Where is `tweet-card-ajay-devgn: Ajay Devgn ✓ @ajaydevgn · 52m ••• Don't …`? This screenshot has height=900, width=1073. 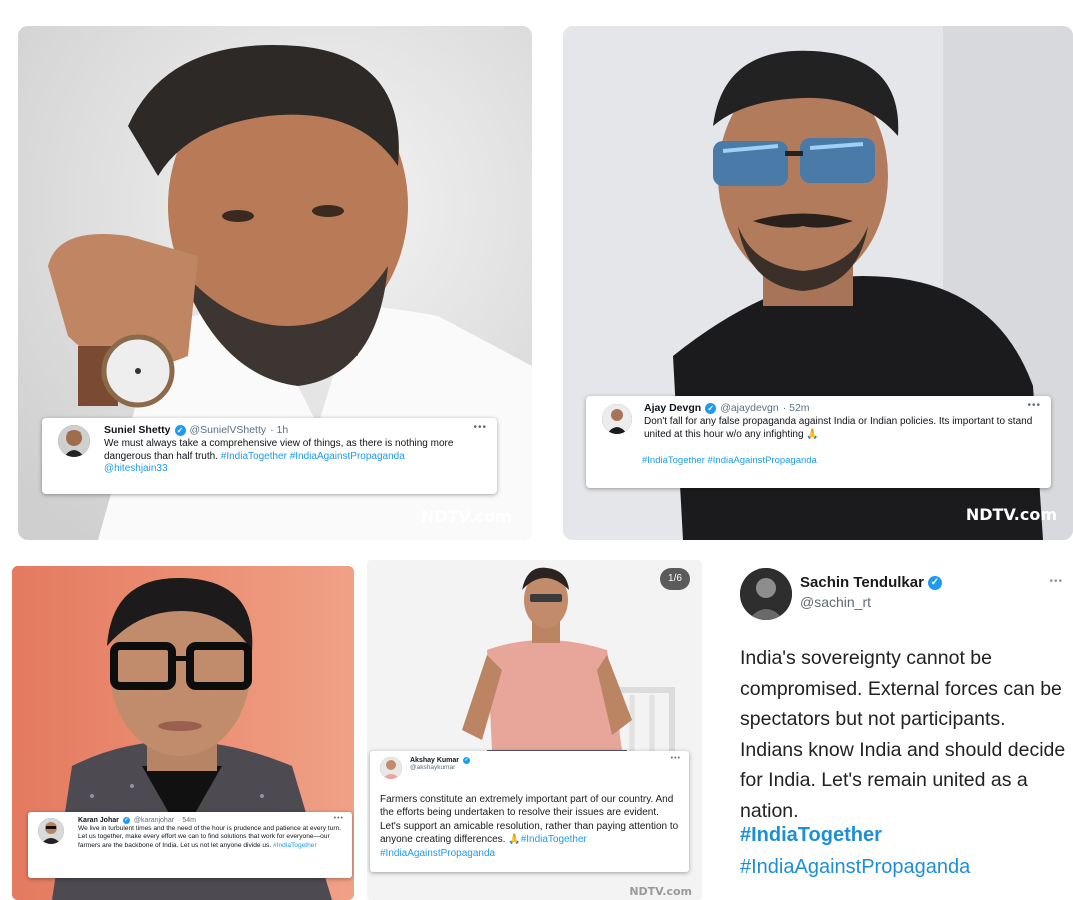
tweet-card-ajay-devgn: Ajay Devgn ✓ @ajaydevgn · 52m ••• Don't … is located at coordinates (818, 442).